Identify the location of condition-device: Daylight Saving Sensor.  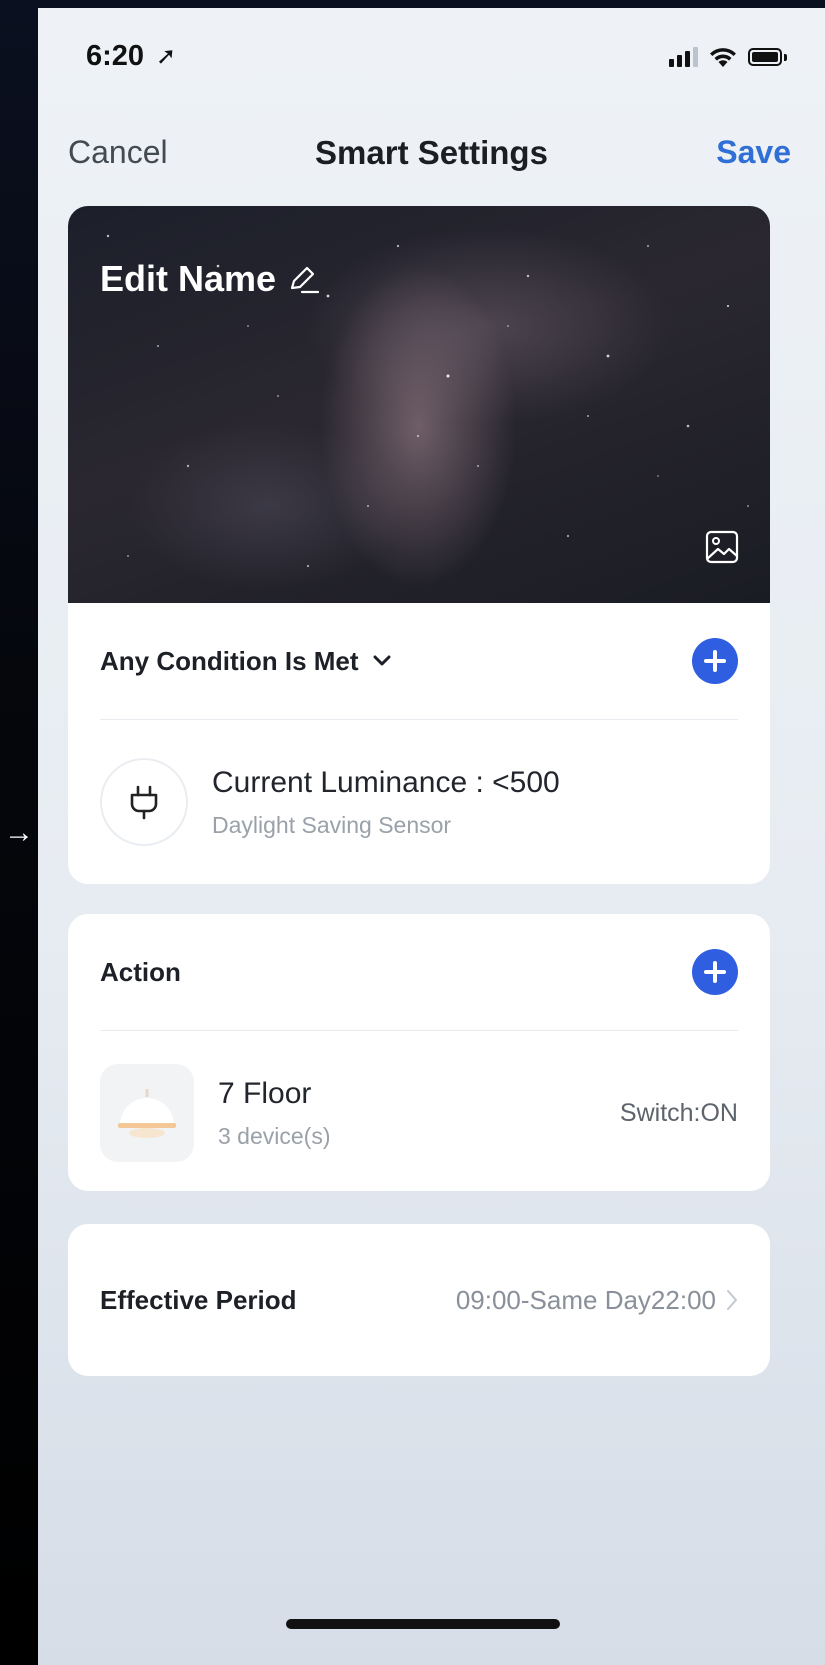
(332, 824).